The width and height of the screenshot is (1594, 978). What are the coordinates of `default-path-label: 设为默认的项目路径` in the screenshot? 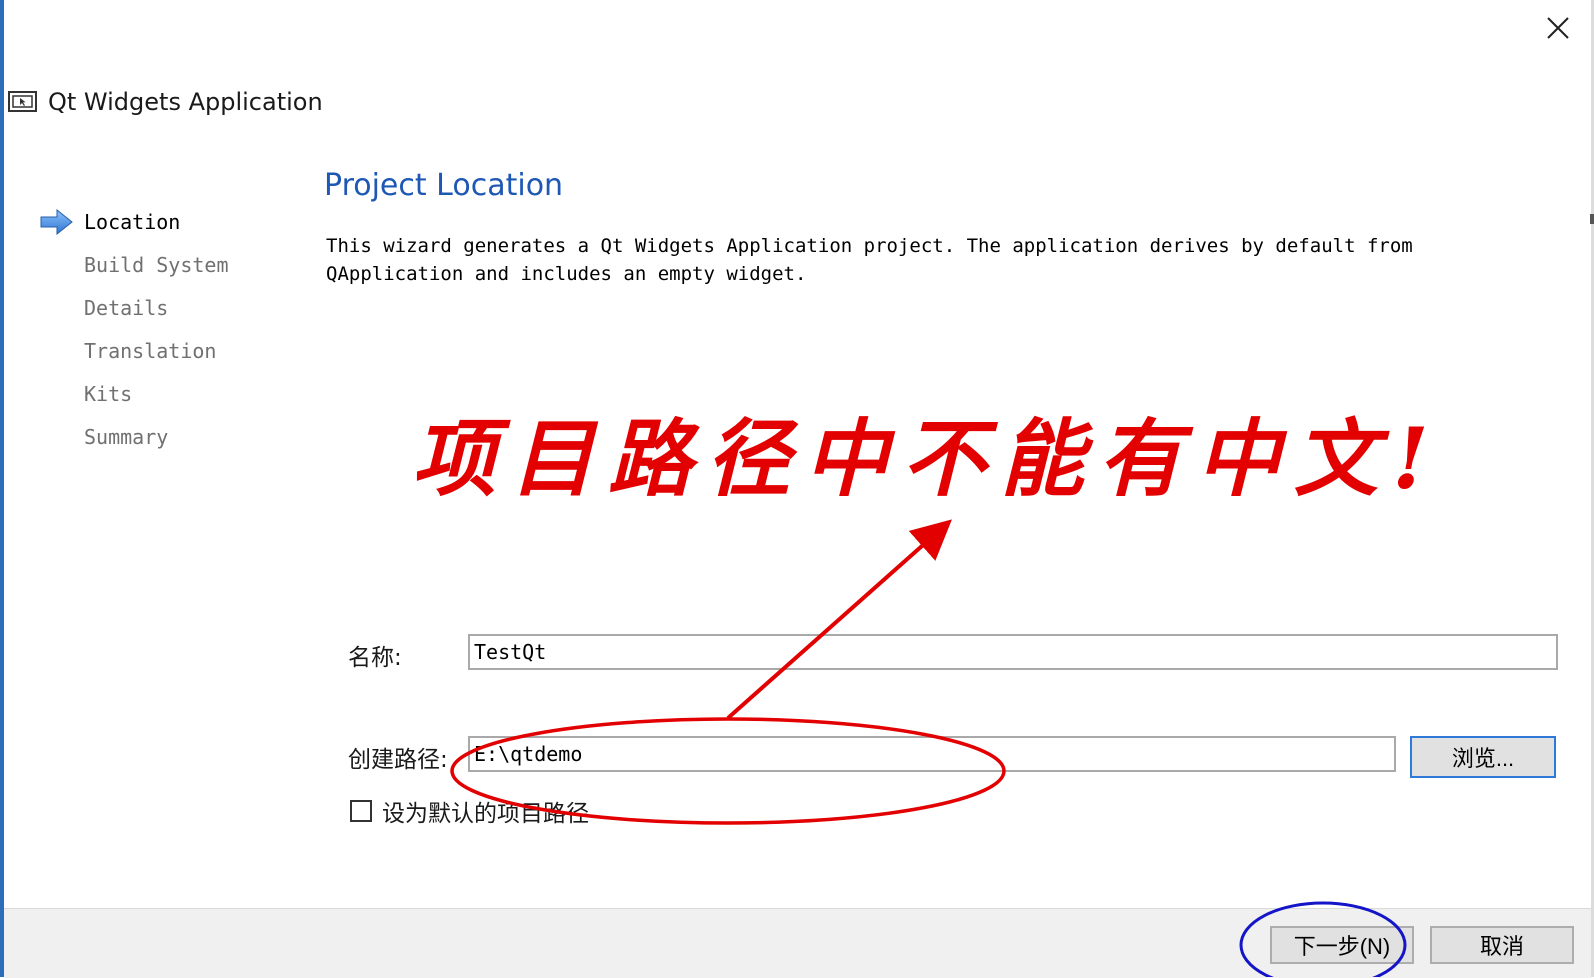 It's located at (485, 814).